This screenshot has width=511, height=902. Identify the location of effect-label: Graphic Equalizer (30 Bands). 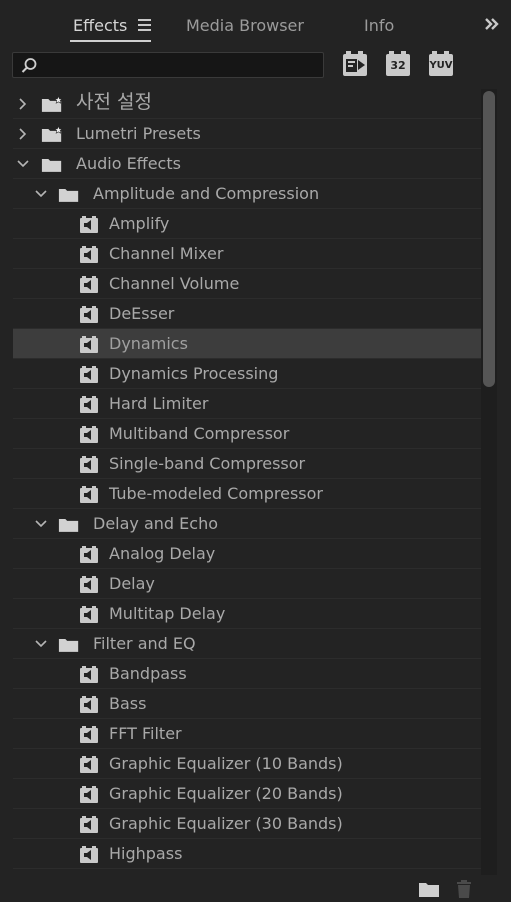
(226, 823).